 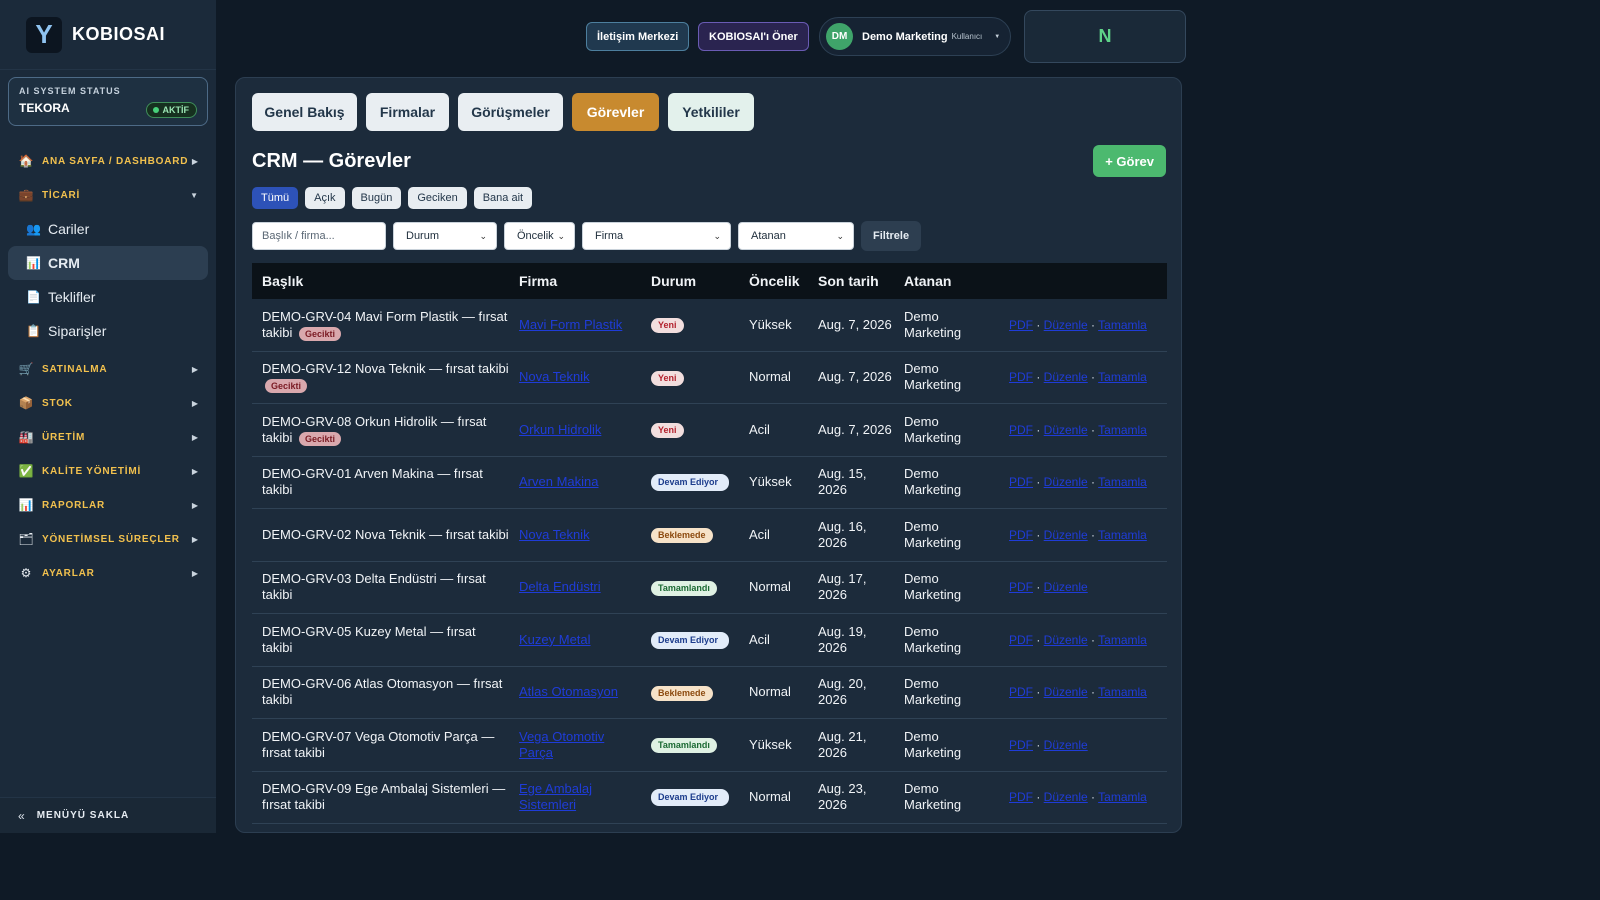 What do you see at coordinates (304, 112) in the screenshot?
I see `tab-genel-bakis: Genel Bakış` at bounding box center [304, 112].